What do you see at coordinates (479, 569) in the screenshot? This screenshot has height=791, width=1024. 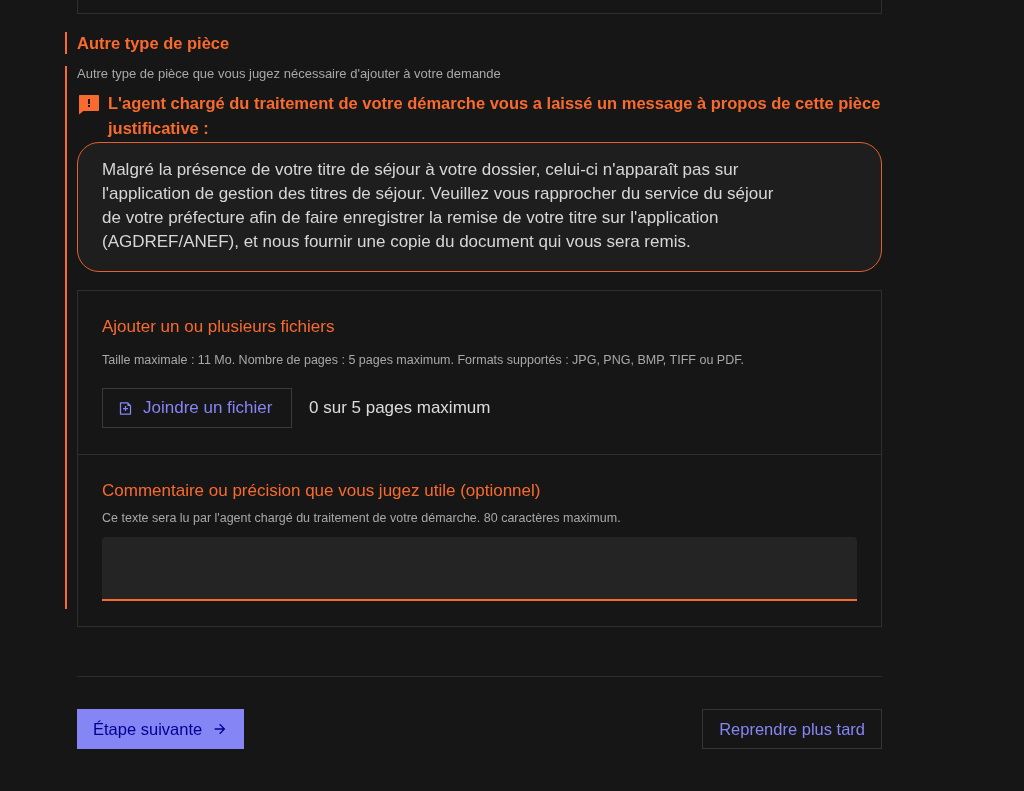 I see `comment-field` at bounding box center [479, 569].